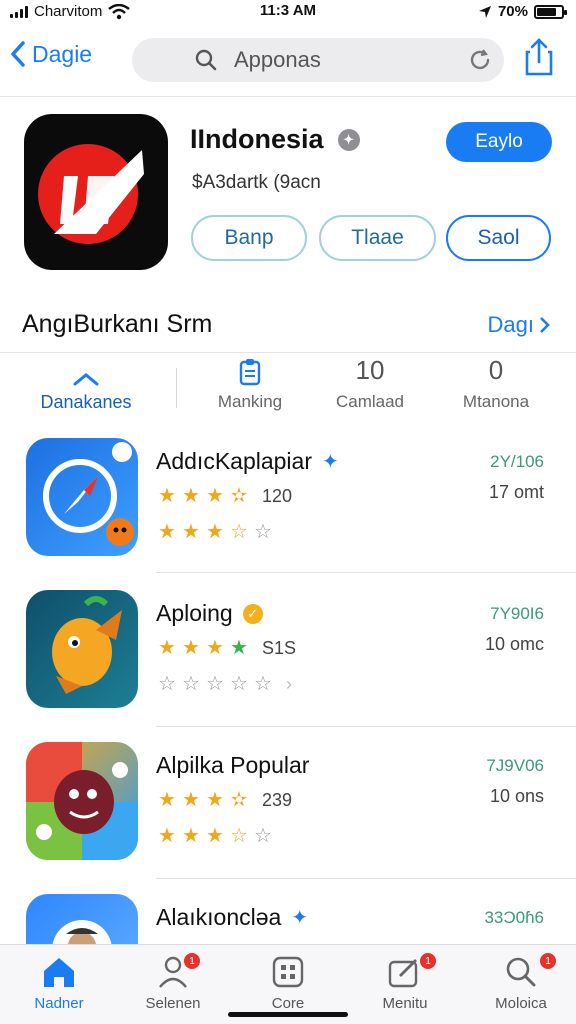 This screenshot has width=576, height=1024. I want to click on app-name-row: Alpilka Popular, so click(232, 765).